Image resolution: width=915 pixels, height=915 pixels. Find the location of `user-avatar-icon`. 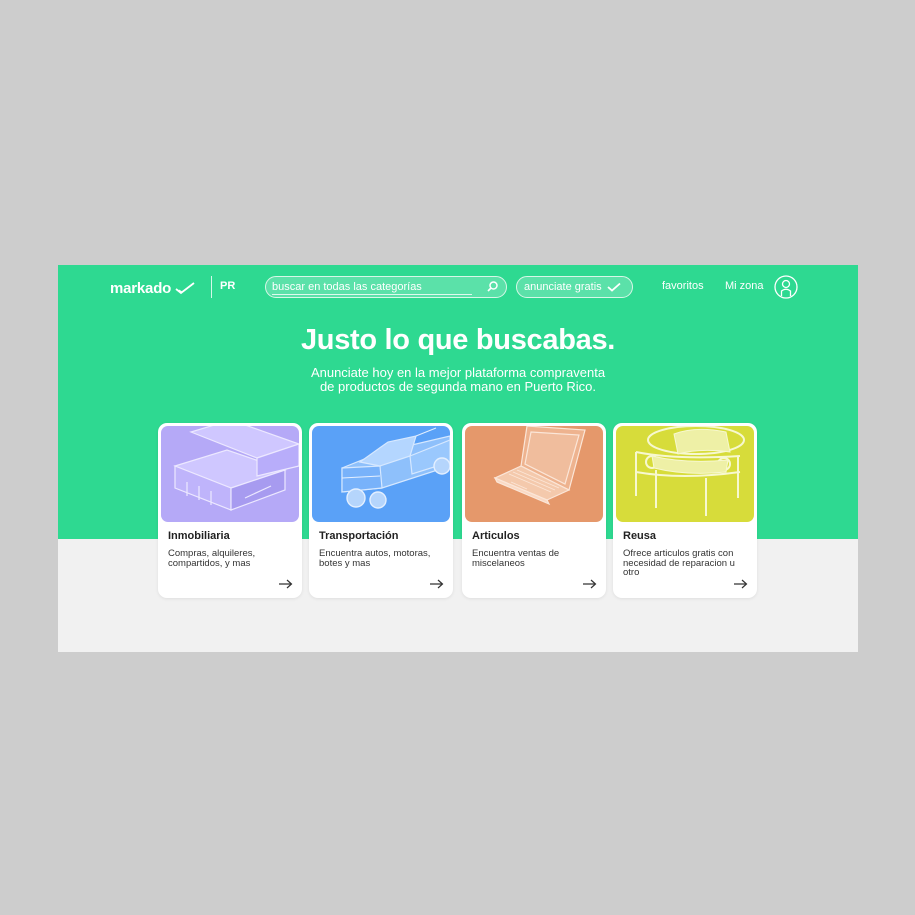

user-avatar-icon is located at coordinates (786, 287).